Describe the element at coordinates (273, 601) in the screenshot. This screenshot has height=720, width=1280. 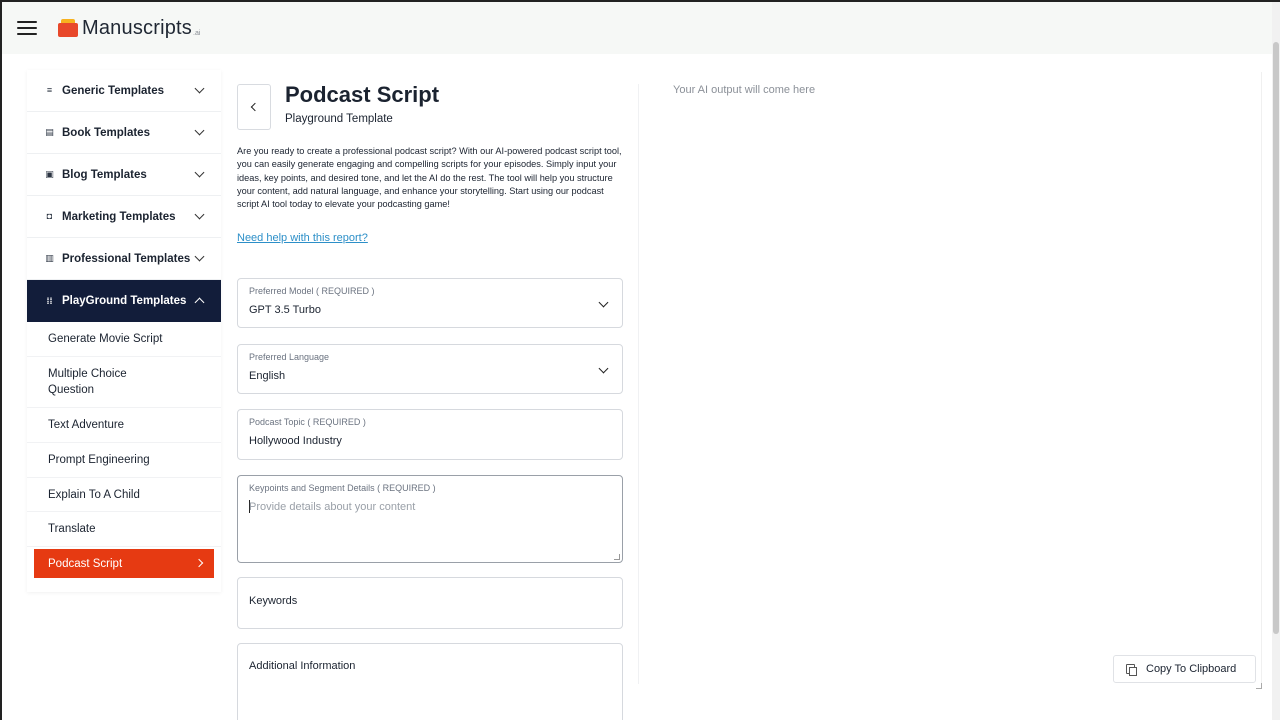
I see `field-label: Keywords` at that location.